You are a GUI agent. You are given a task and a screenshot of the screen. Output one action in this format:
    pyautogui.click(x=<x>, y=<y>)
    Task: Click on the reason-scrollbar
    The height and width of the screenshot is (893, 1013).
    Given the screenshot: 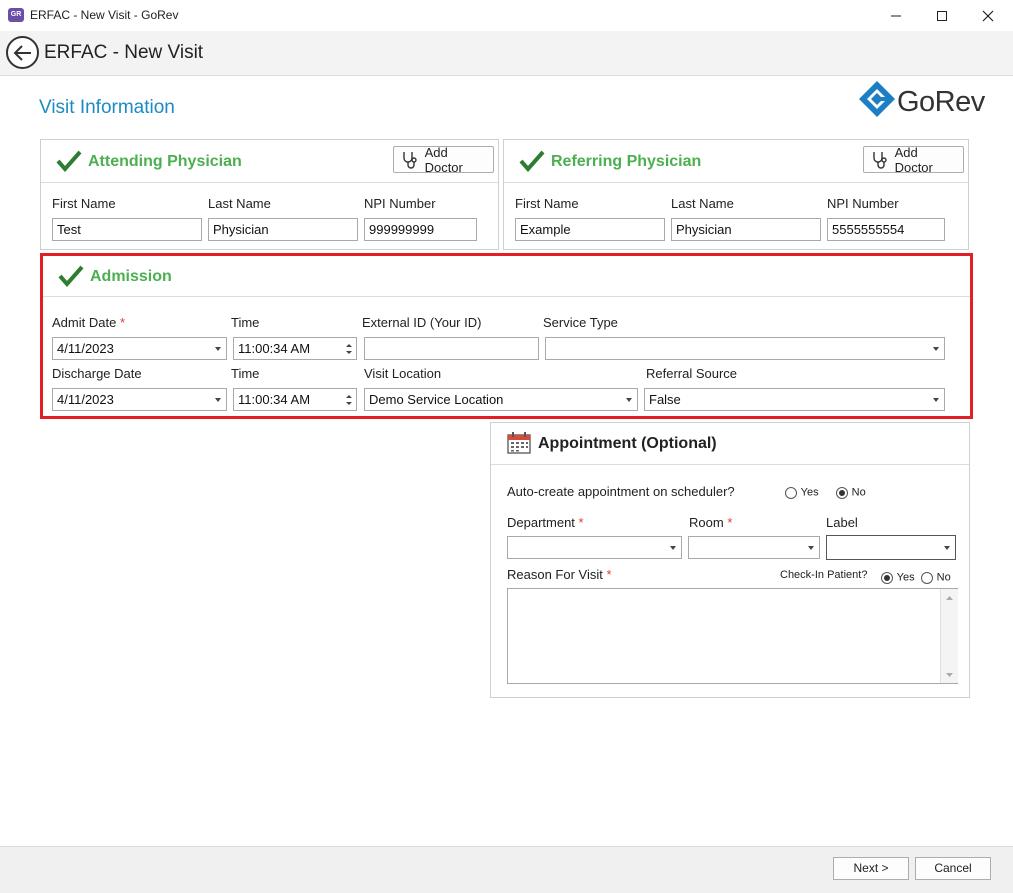 What is the action you would take?
    pyautogui.click(x=949, y=636)
    